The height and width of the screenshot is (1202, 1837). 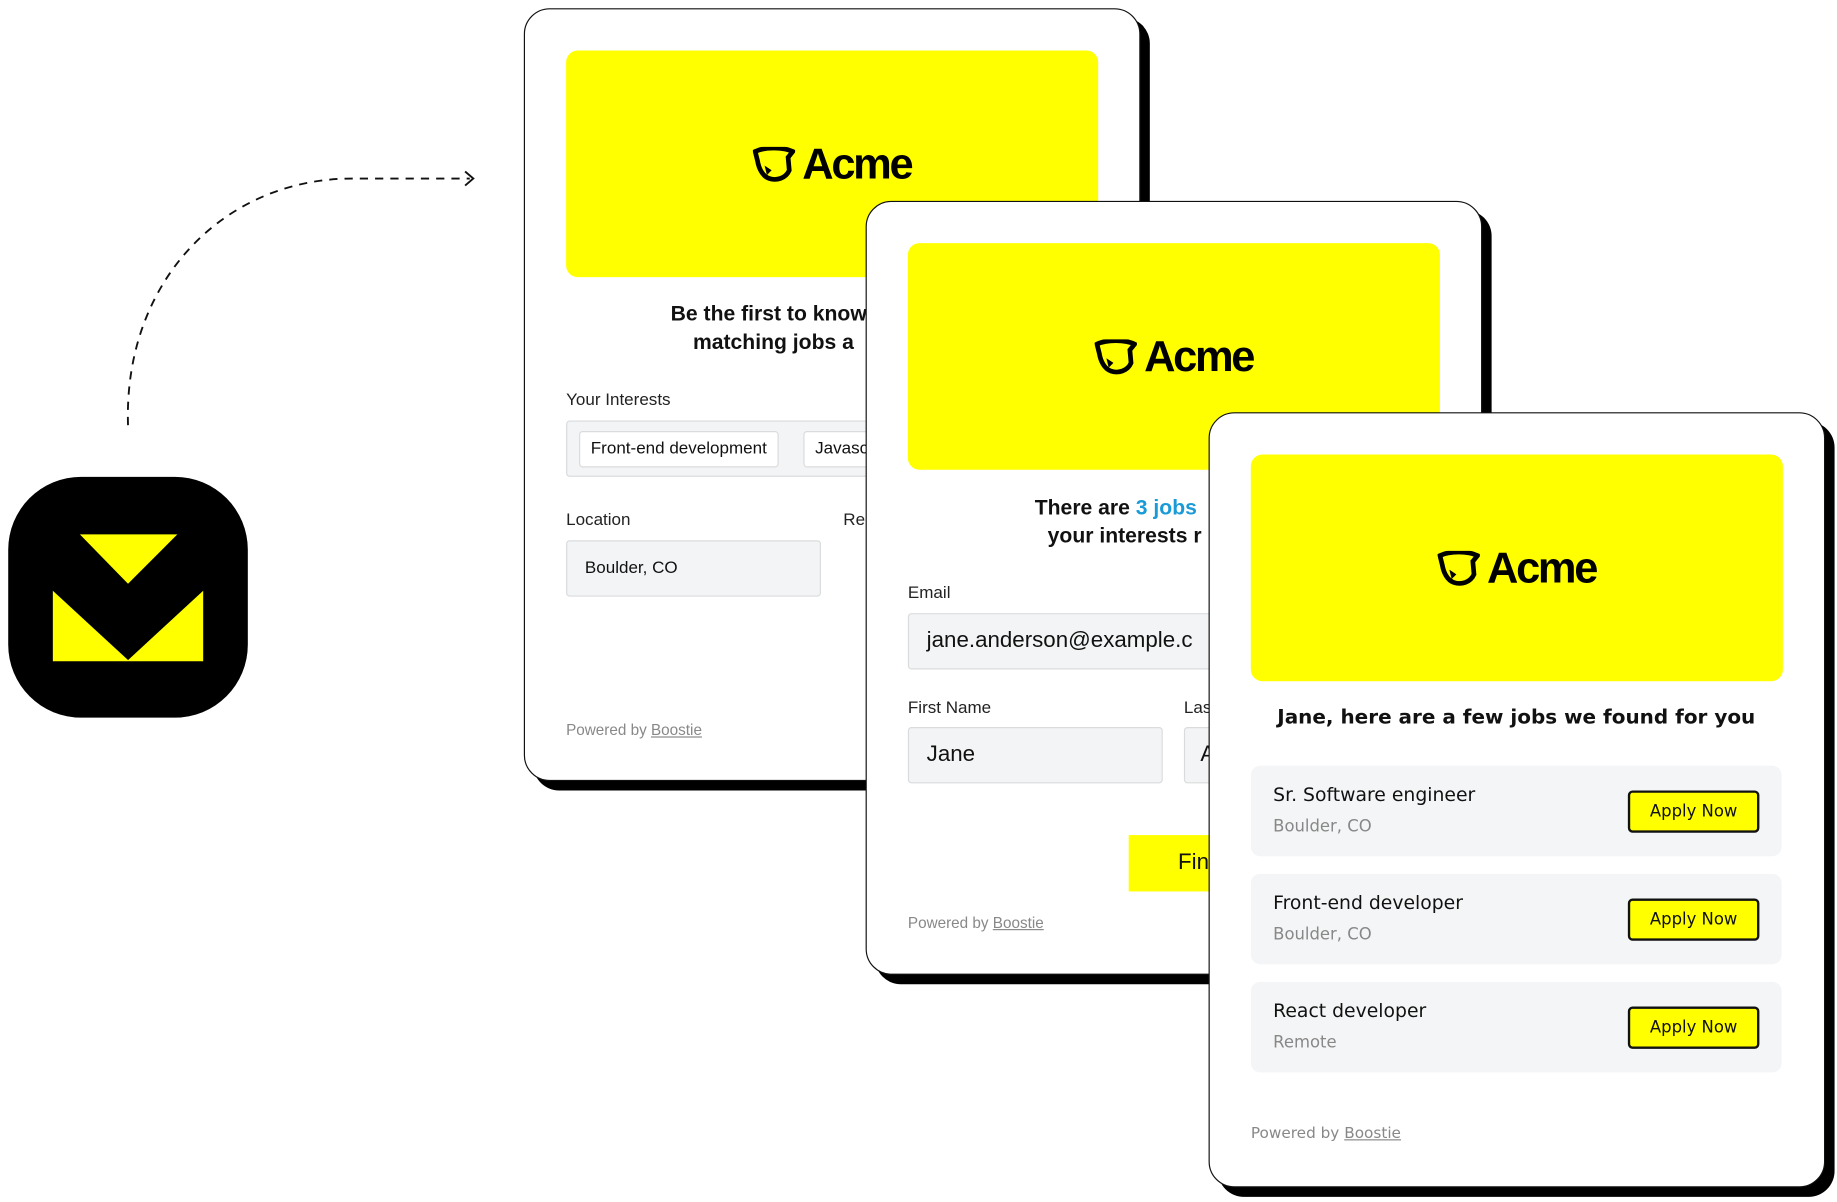 What do you see at coordinates (854, 520) in the screenshot?
I see `remote-label: Re` at bounding box center [854, 520].